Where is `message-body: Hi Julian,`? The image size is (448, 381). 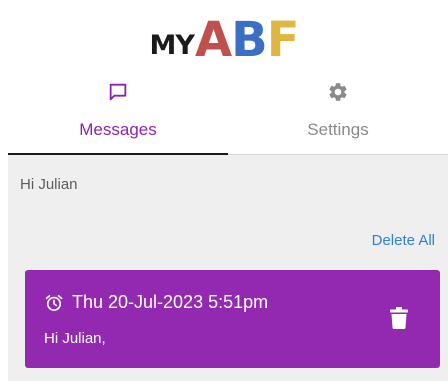 message-body: Hi Julian, is located at coordinates (75, 338).